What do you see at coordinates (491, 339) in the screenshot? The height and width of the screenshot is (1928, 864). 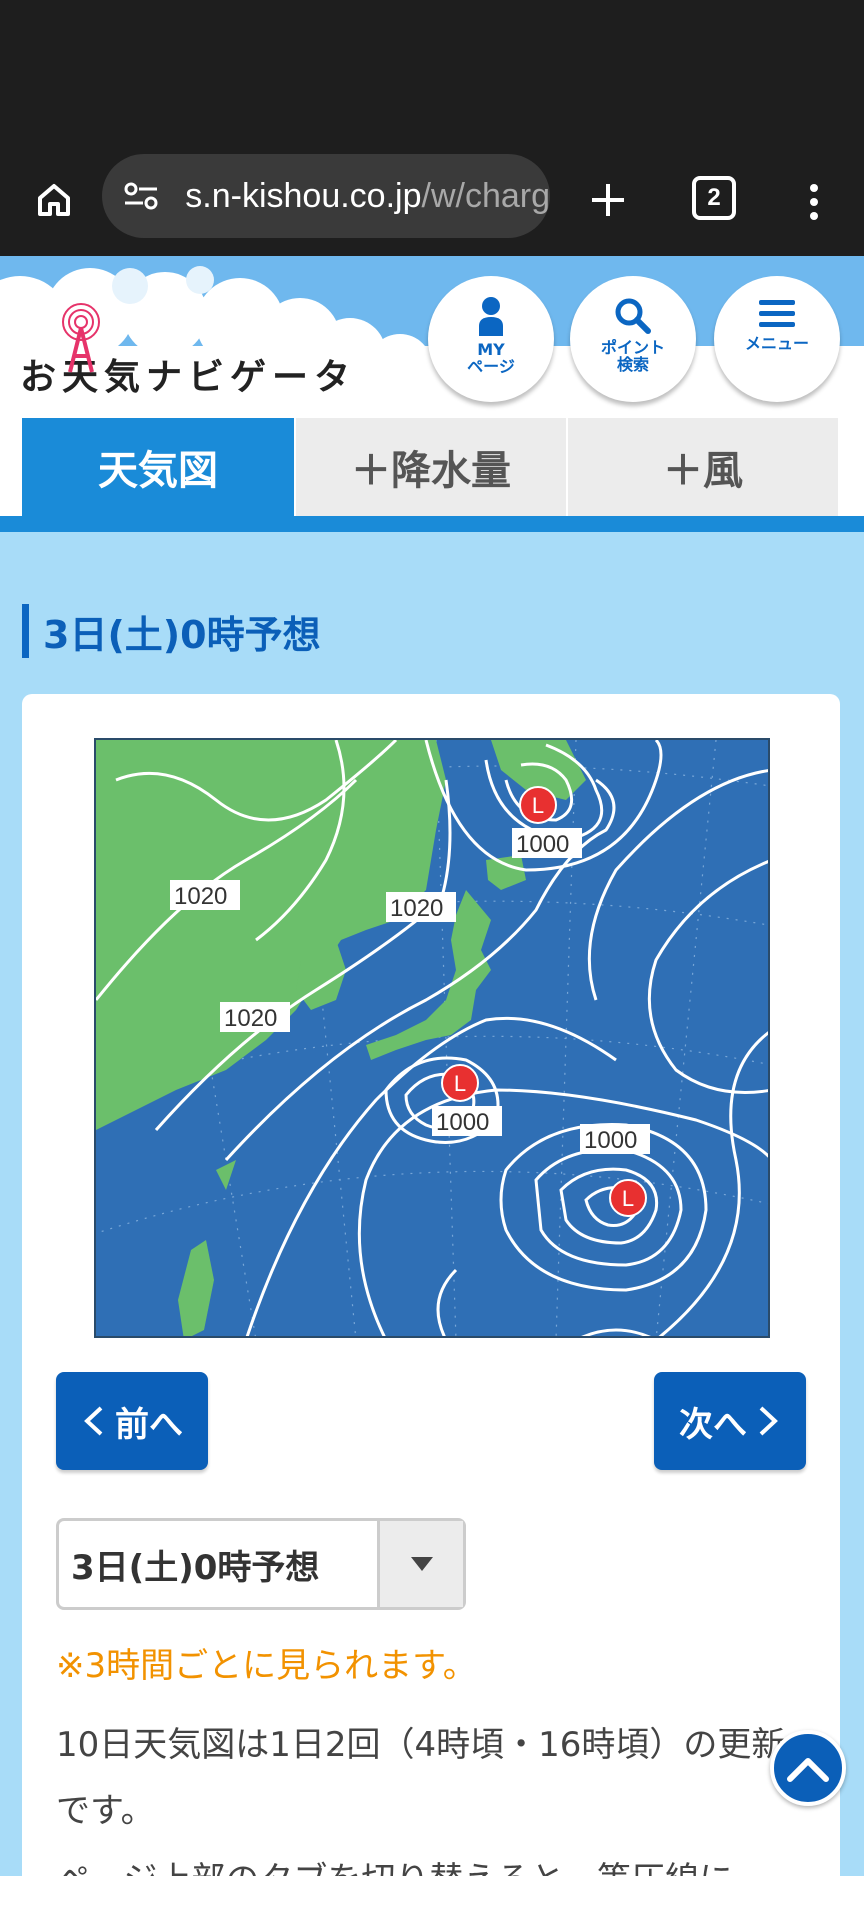 I see `my-page-button: MY ページ` at bounding box center [491, 339].